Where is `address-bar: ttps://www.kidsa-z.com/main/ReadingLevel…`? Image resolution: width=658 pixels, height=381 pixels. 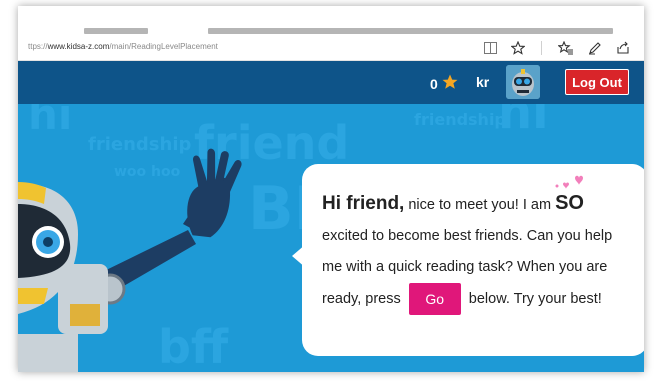
address-bar: ttps://www.kidsa-z.com/main/ReadingLevel… is located at coordinates (331, 48).